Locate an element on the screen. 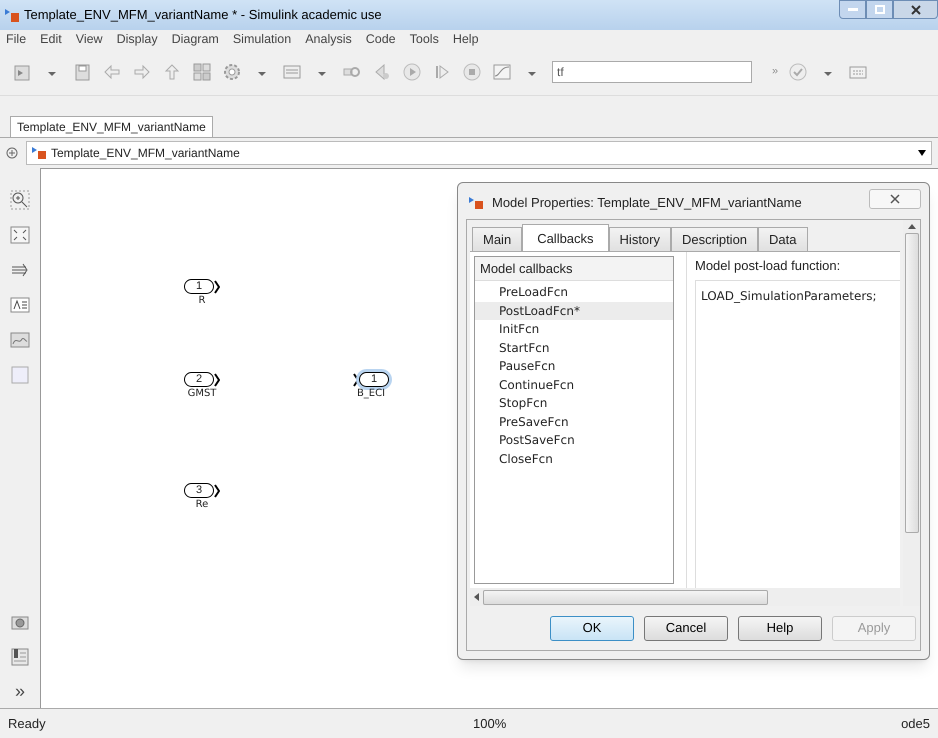 The width and height of the screenshot is (938, 738). stop-time-field: tf is located at coordinates (652, 71).